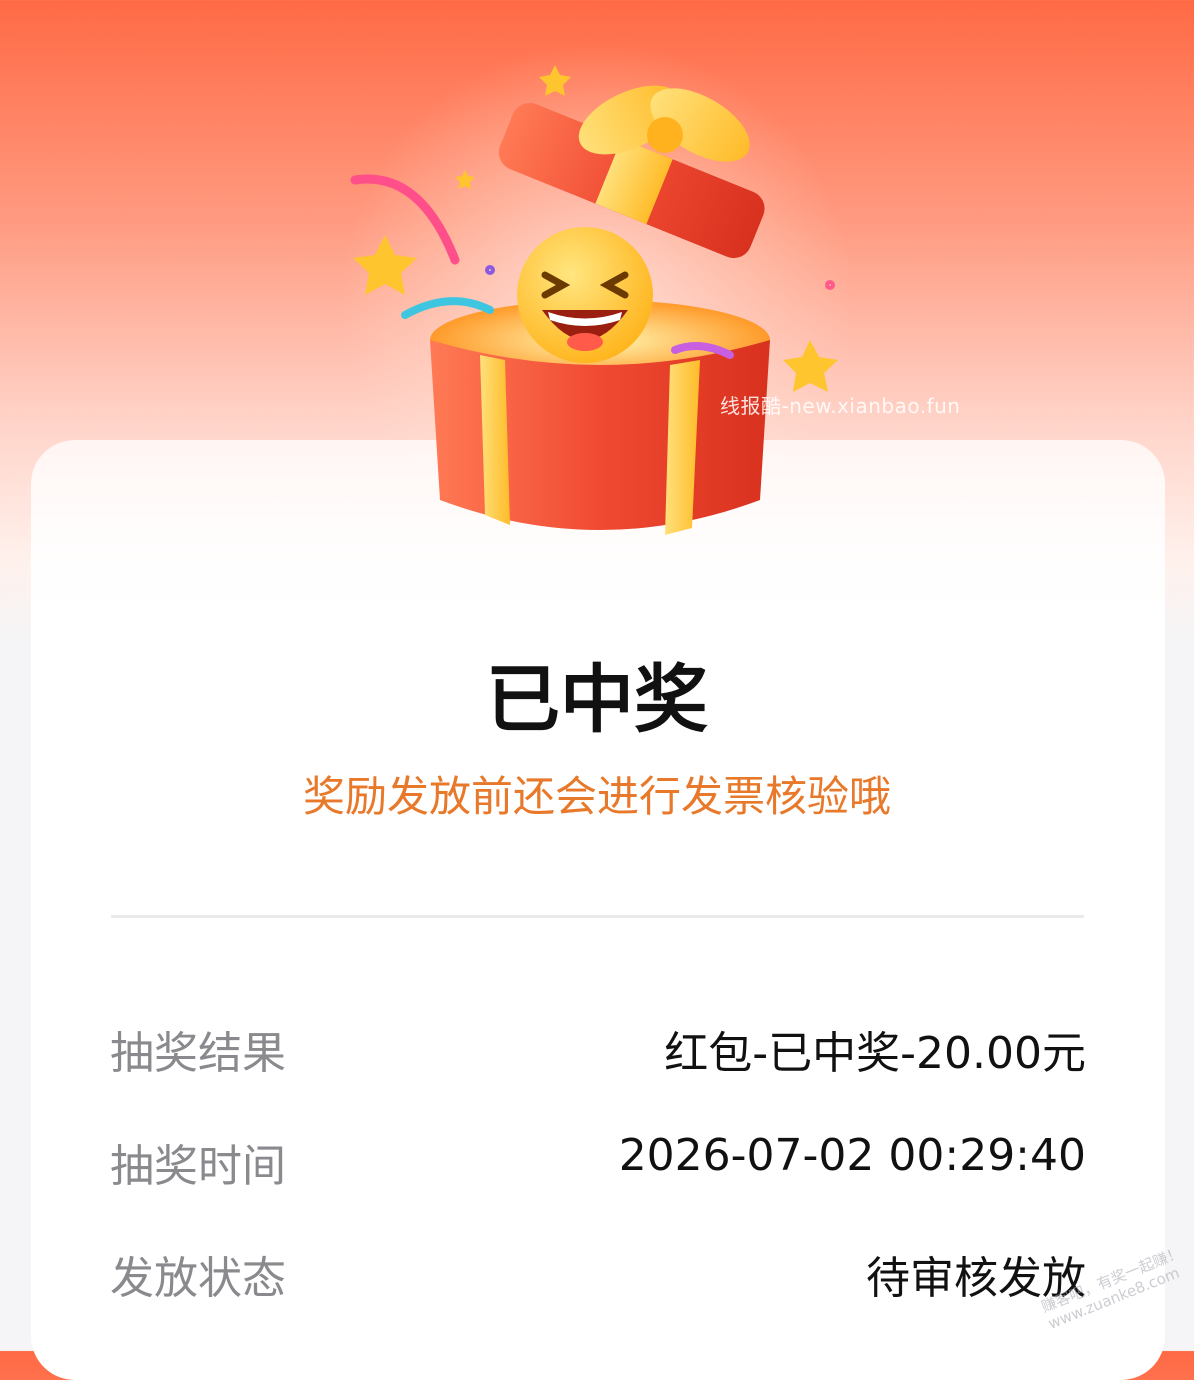 This screenshot has height=1380, width=1194. Describe the element at coordinates (598, 1048) in the screenshot. I see `detail-row-result: 抽奖结果 红包-已中奖-20.00元` at that location.